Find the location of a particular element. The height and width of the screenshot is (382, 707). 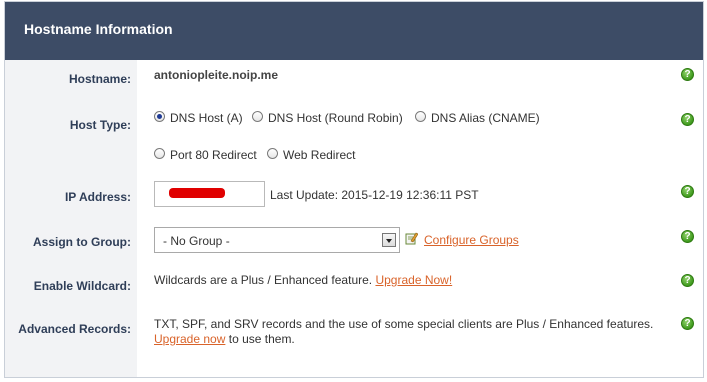

radio-dns-alias-cname is located at coordinates (420, 116).